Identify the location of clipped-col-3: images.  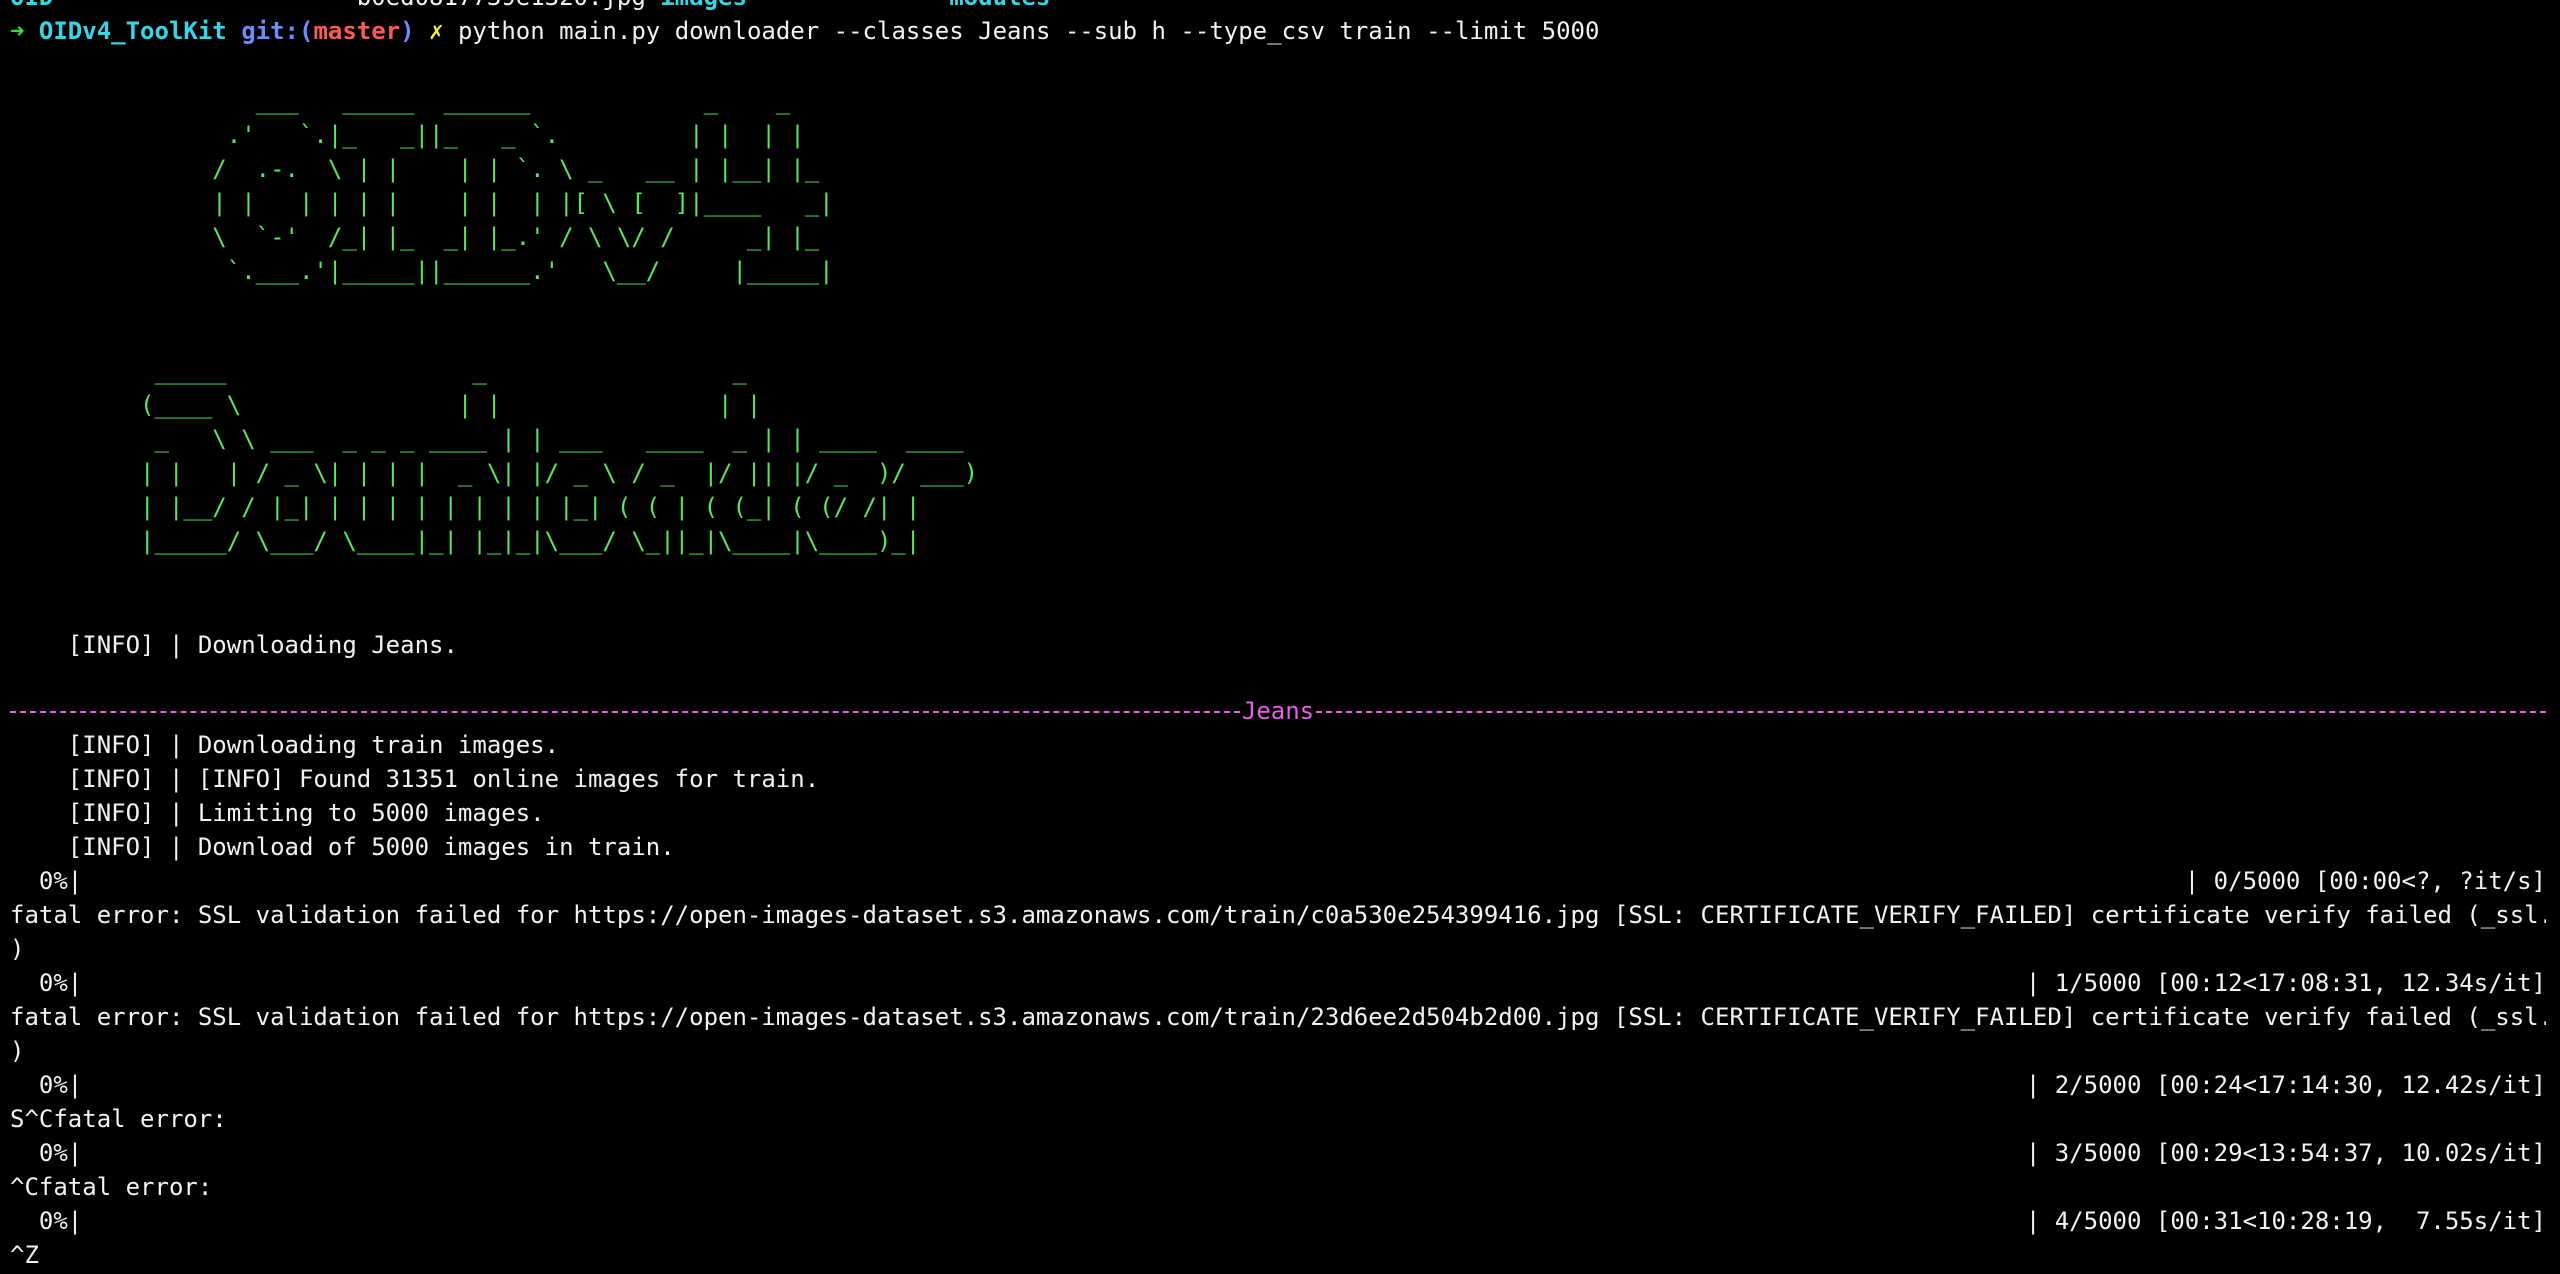
(703, 5).